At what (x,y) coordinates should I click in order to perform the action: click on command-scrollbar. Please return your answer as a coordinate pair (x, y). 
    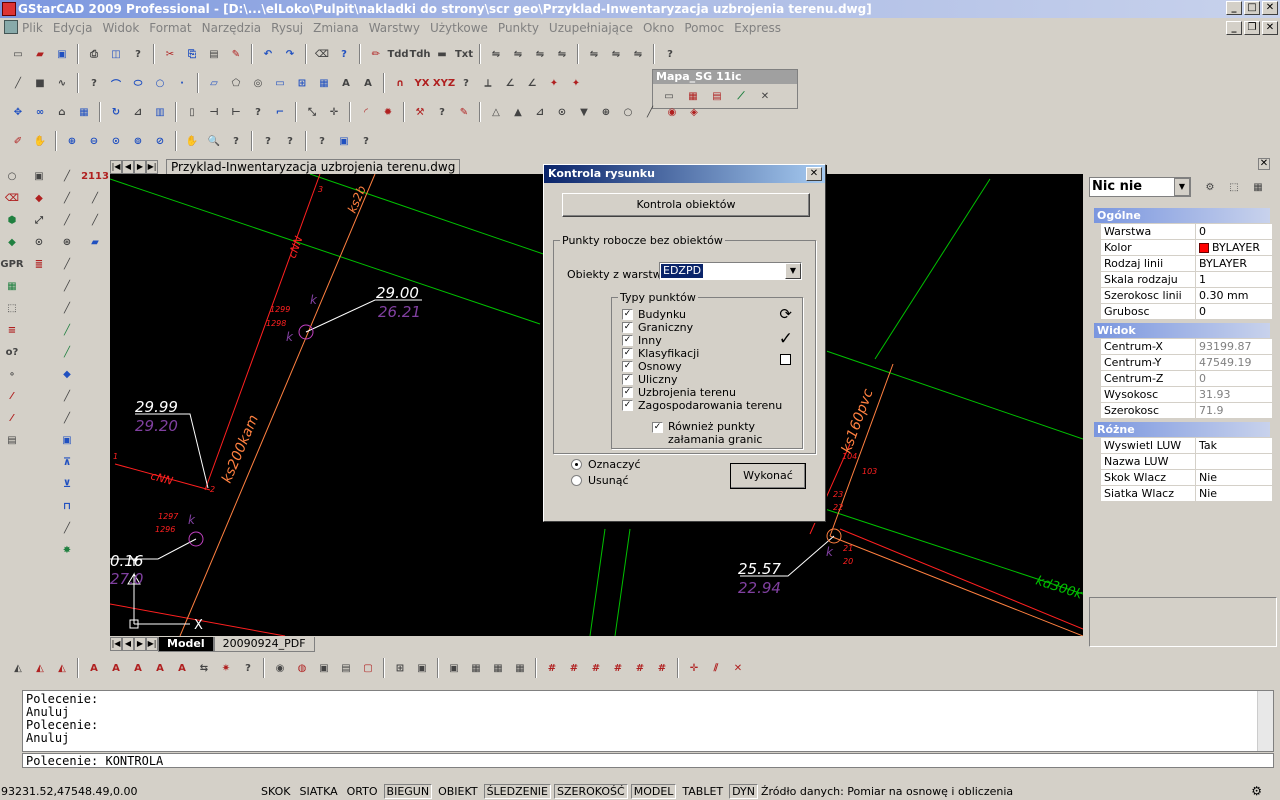
    Looking at the image, I should click on (1265, 721).